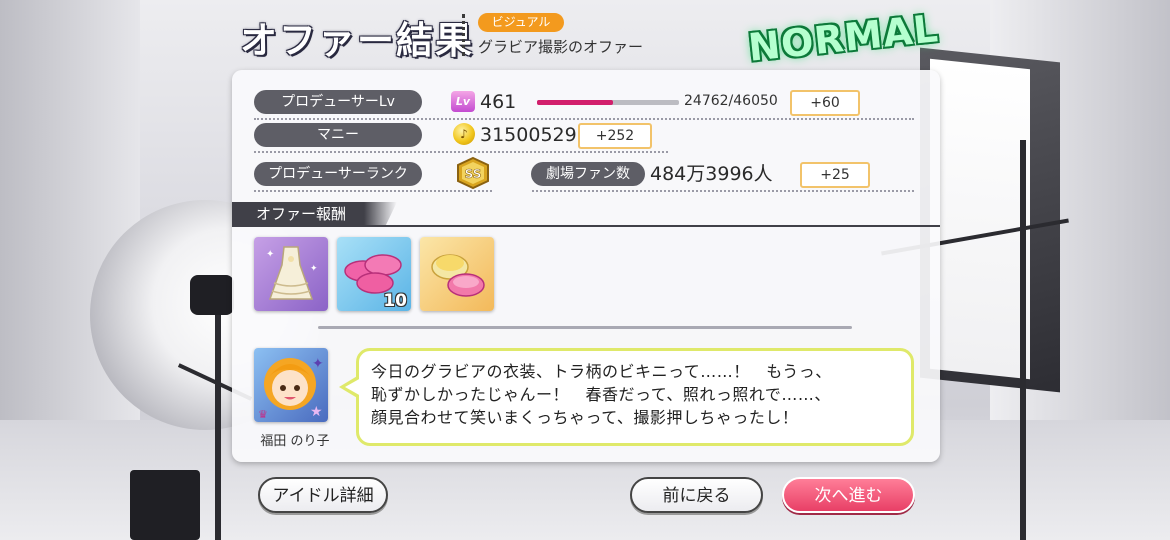 This screenshot has height=540, width=1170. I want to click on fans-gain: +25, so click(835, 175).